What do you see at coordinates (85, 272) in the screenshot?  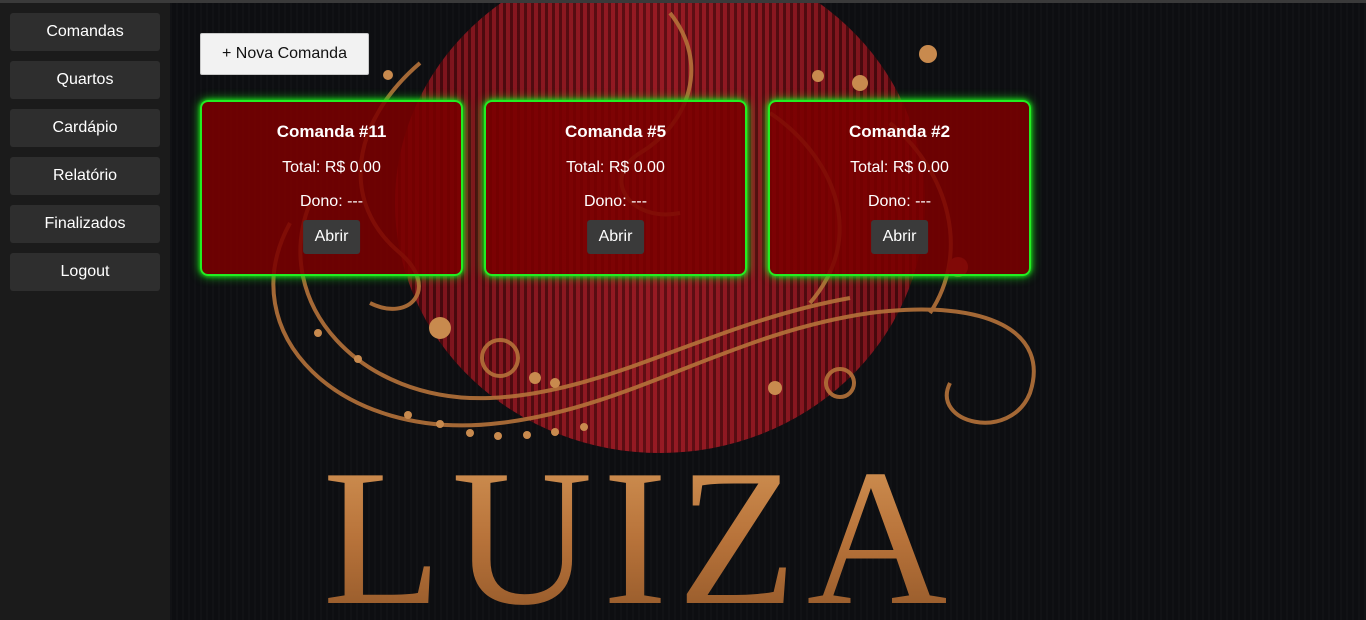 I see `sidebar-item-logout: Logout` at bounding box center [85, 272].